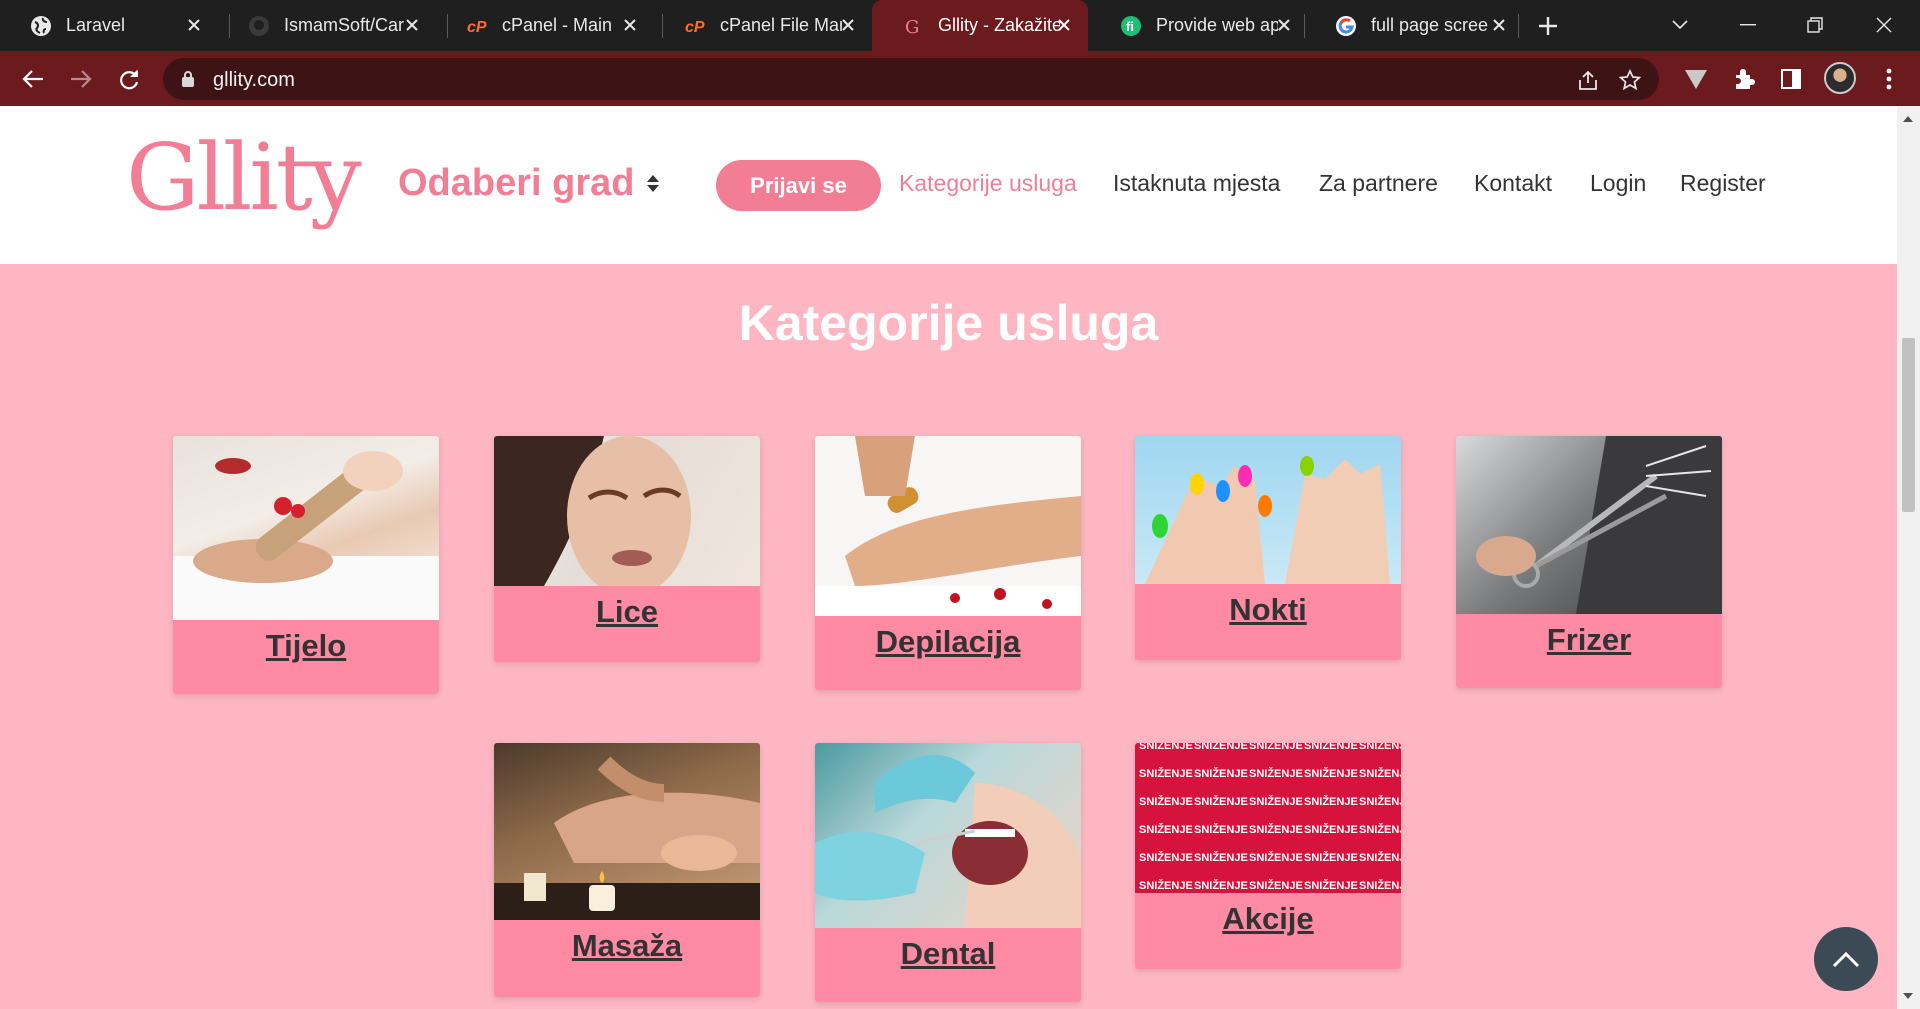 The image size is (1920, 1009). What do you see at coordinates (1840, 78) in the screenshot?
I see `profile-avatar` at bounding box center [1840, 78].